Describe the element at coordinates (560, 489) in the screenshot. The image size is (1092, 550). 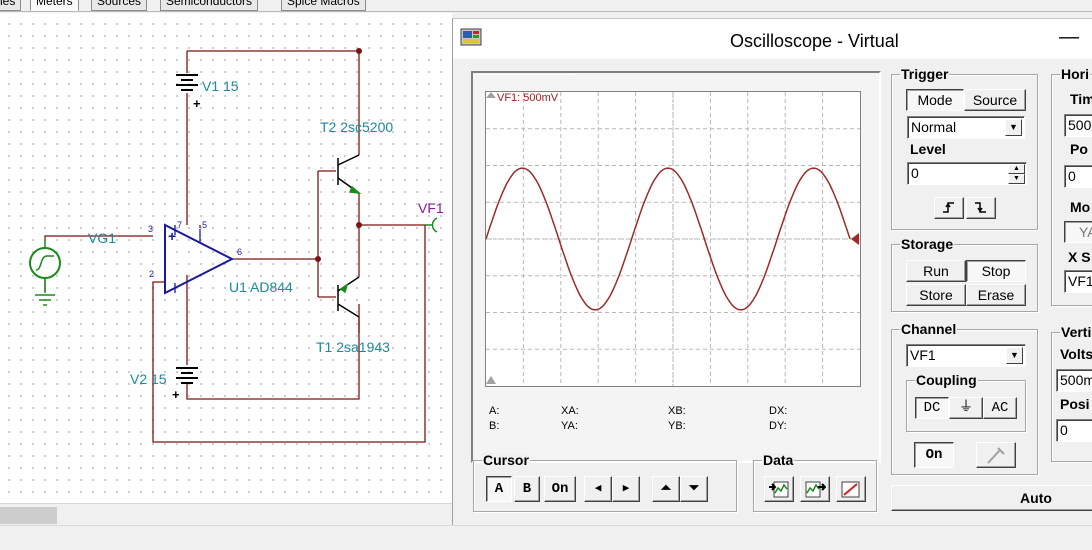
I see `cursor-on-button: On` at that location.